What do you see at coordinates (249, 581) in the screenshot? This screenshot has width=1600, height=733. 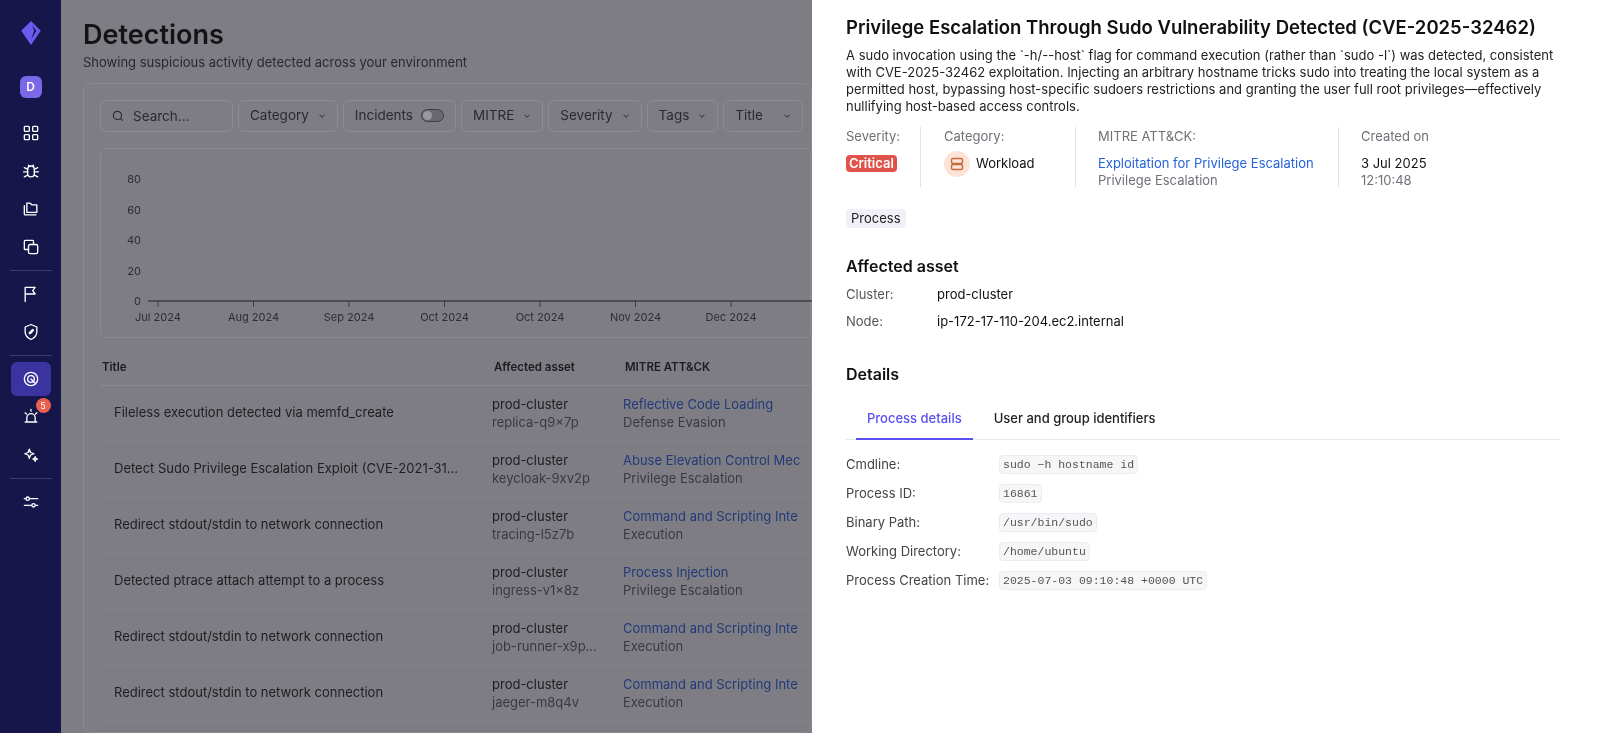 I see `table-cell-text: Detected ptrace attach attempt to a process` at bounding box center [249, 581].